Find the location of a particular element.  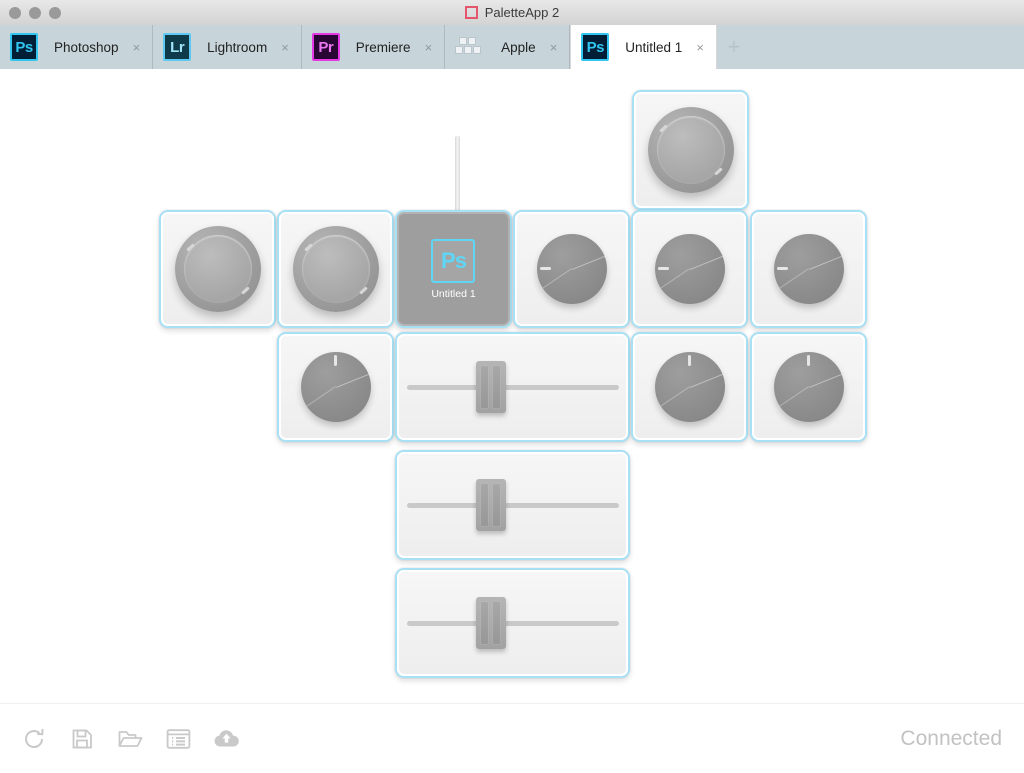

tab-lightroom: Lr Lightroom × is located at coordinates (227, 47).